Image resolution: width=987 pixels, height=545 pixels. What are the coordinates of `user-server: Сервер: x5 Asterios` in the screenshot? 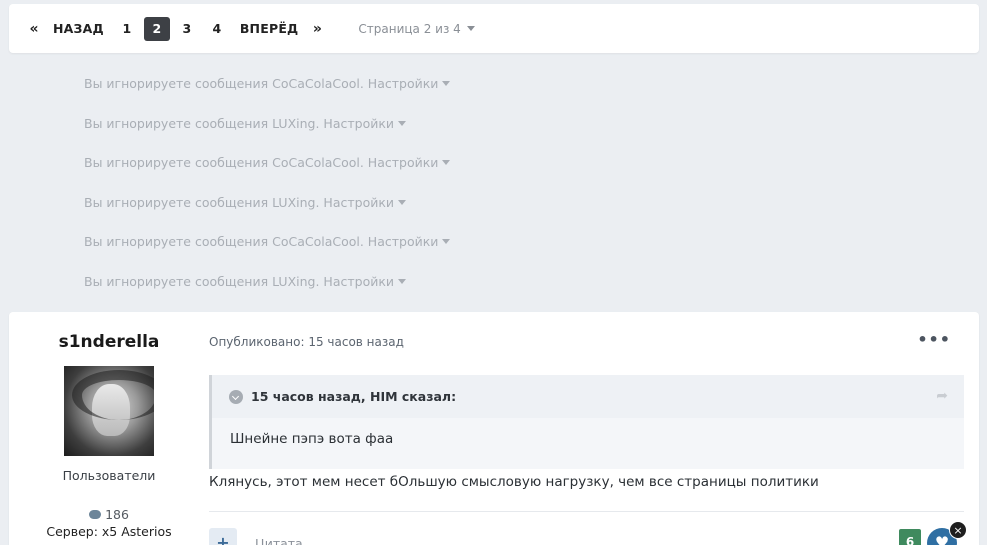 It's located at (109, 531).